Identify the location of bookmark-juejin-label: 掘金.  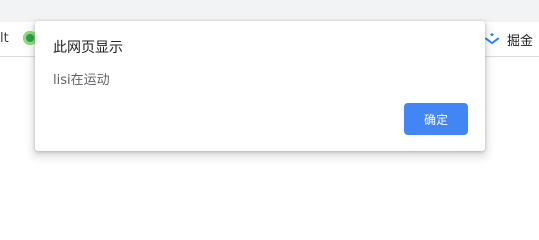
(520, 41).